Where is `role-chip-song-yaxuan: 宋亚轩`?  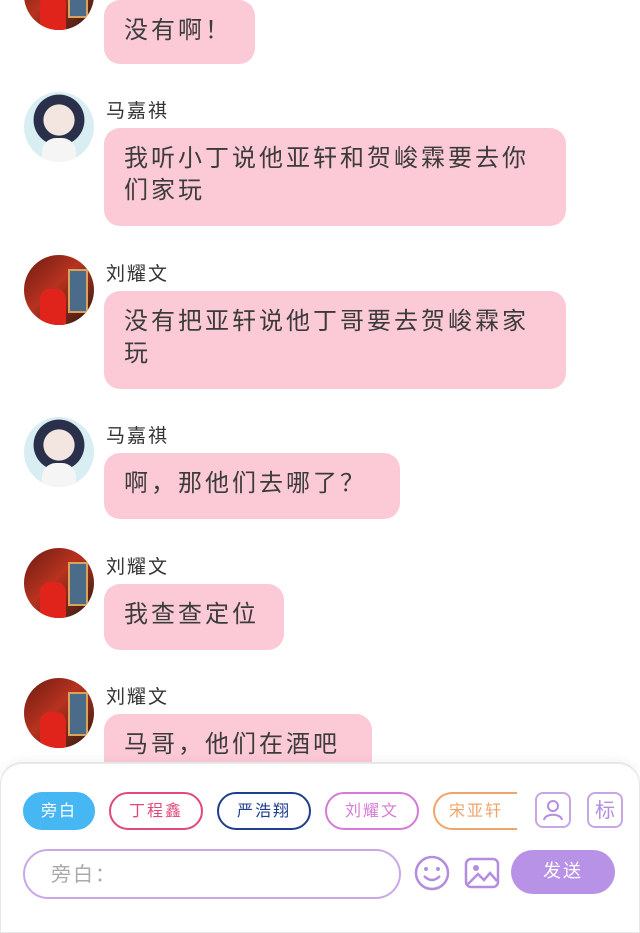
role-chip-song-yaxuan: 宋亚轩 is located at coordinates (475, 811).